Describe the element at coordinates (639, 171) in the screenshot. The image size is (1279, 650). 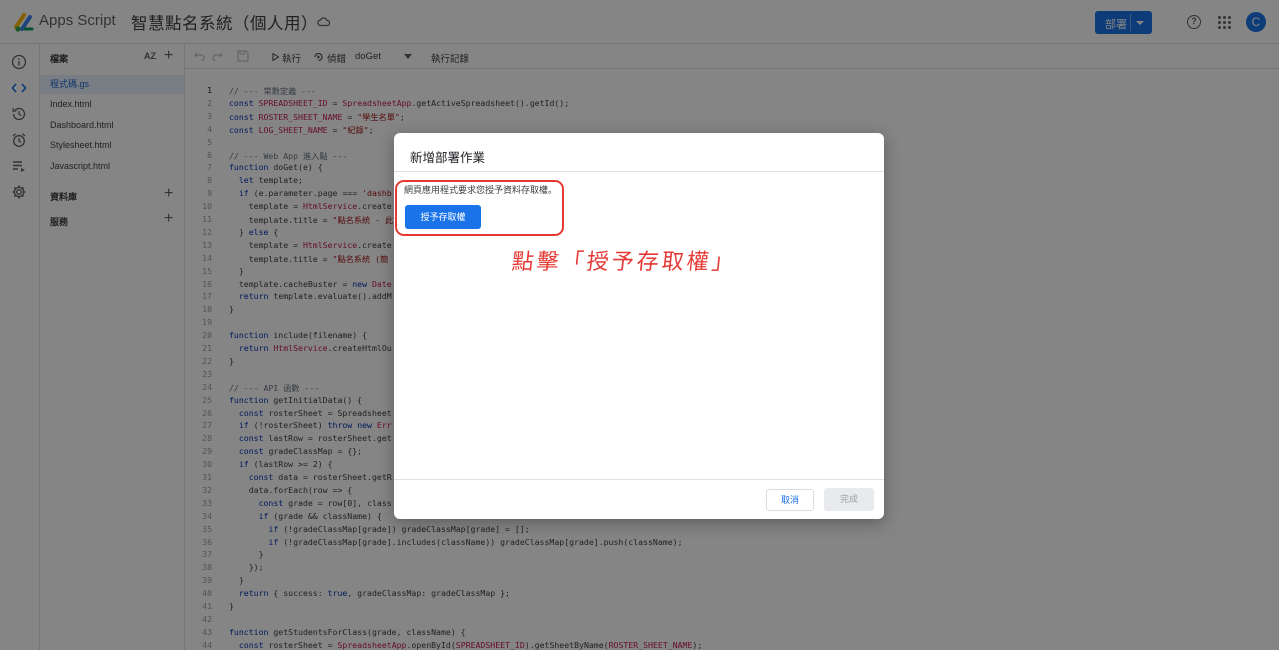
I see `dialog-divider` at that location.